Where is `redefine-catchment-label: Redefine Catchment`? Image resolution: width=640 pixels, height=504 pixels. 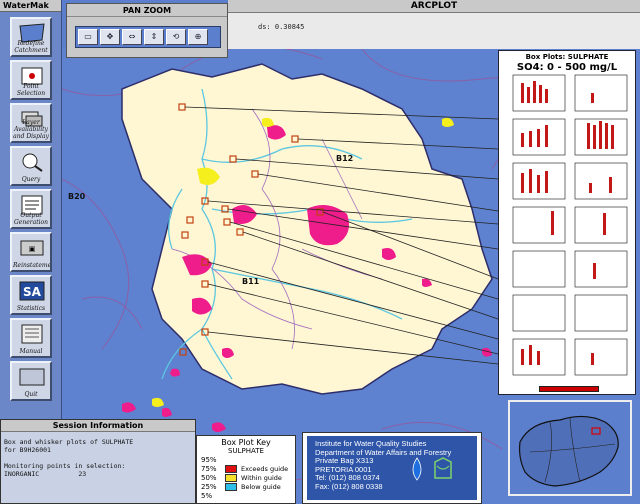 redefine-catchment-label: Redefine Catchment is located at coordinates (31, 47).